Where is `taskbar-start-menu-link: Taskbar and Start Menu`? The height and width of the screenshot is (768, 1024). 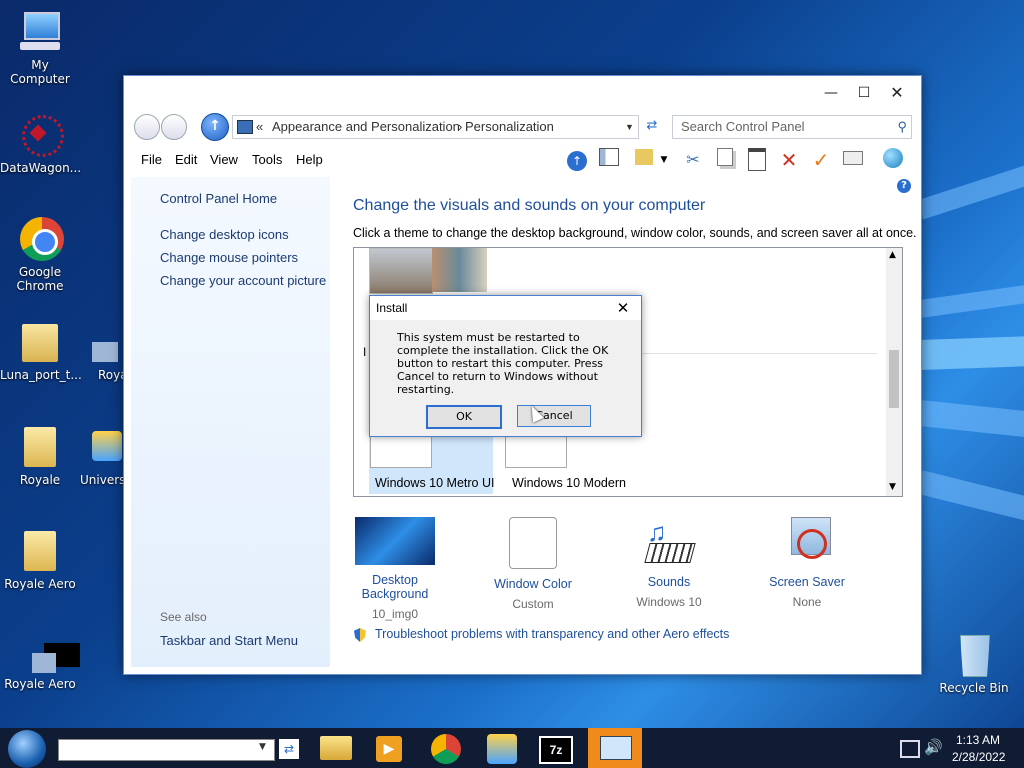 taskbar-start-menu-link: Taskbar and Start Menu is located at coordinates (229, 640).